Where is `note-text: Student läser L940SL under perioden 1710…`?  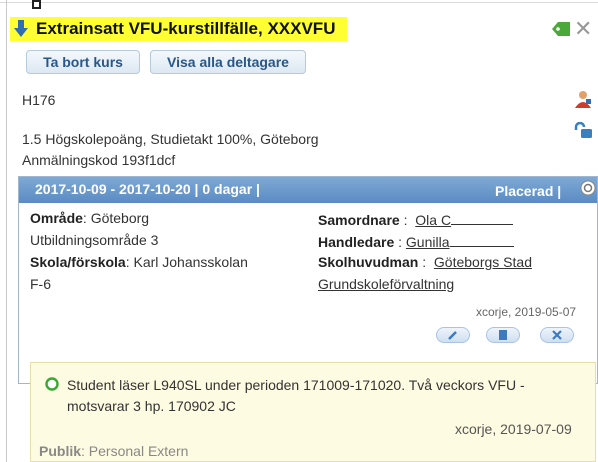
note-text: Student läser L940SL under perioden 1710… is located at coordinates (296, 395).